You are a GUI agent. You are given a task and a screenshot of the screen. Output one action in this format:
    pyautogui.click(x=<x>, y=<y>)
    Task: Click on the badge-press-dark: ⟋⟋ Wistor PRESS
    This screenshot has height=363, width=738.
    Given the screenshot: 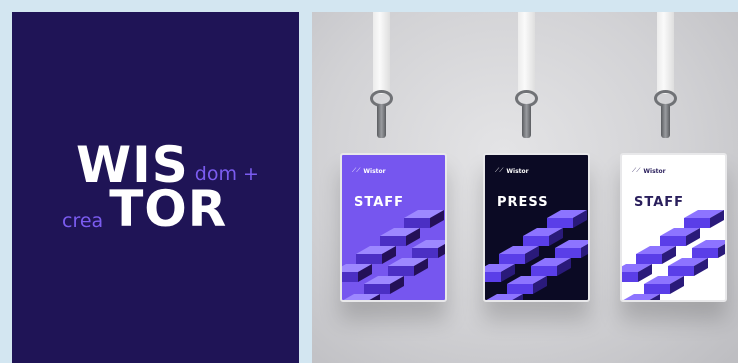 What is the action you would take?
    pyautogui.click(x=536, y=227)
    